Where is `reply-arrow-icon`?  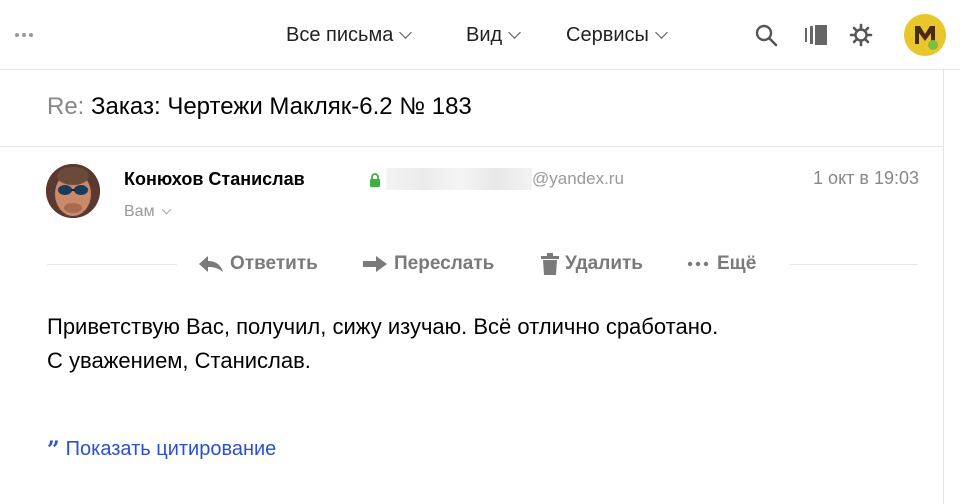 reply-arrow-icon is located at coordinates (211, 264).